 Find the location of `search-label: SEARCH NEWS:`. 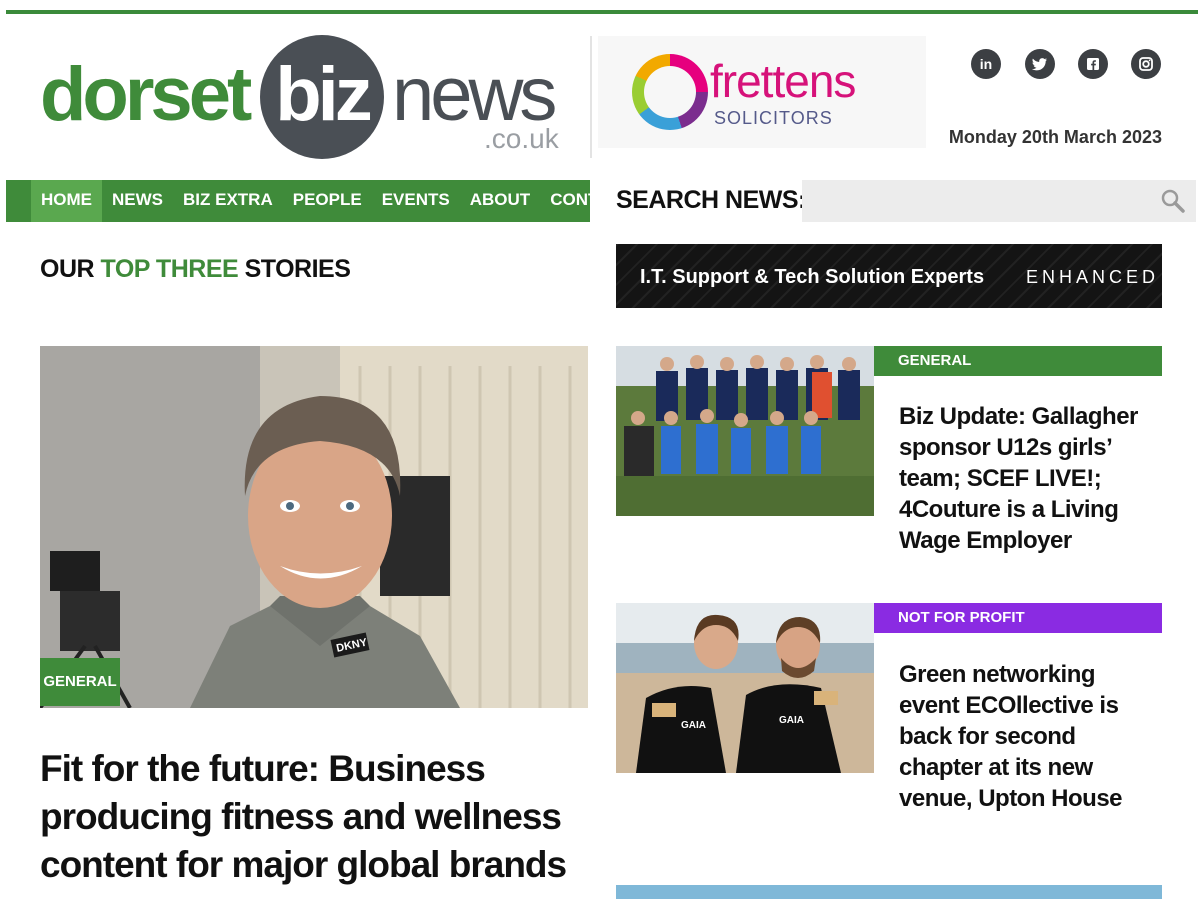

search-label: SEARCH NEWS: is located at coordinates (711, 200).